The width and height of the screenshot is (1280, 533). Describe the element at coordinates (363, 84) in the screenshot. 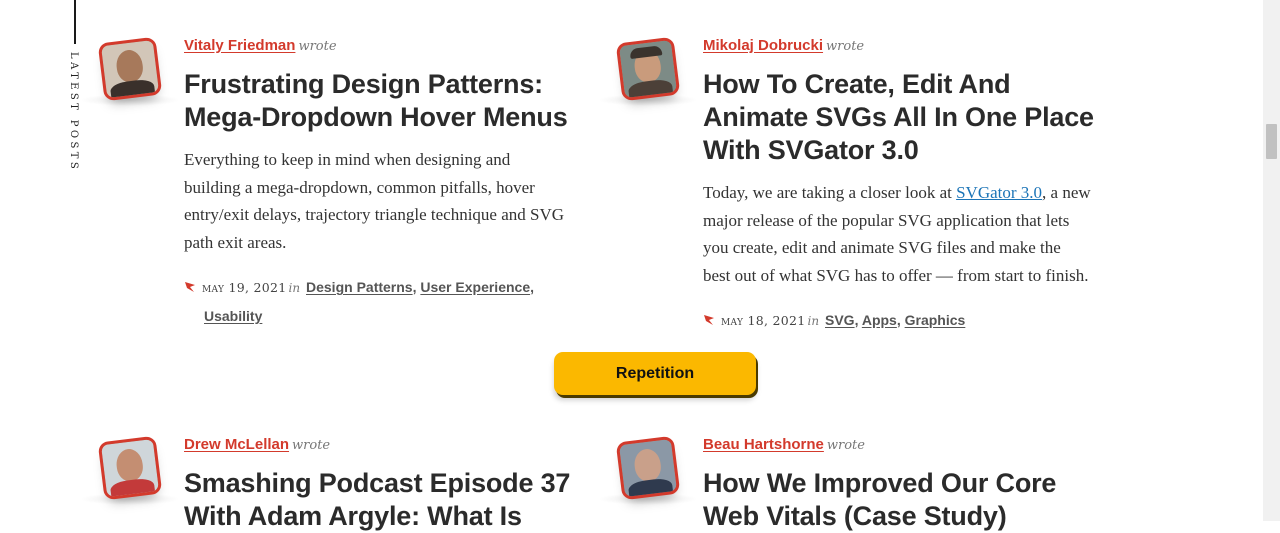

I see `title-line: Frustrating Design Patterns:` at that location.